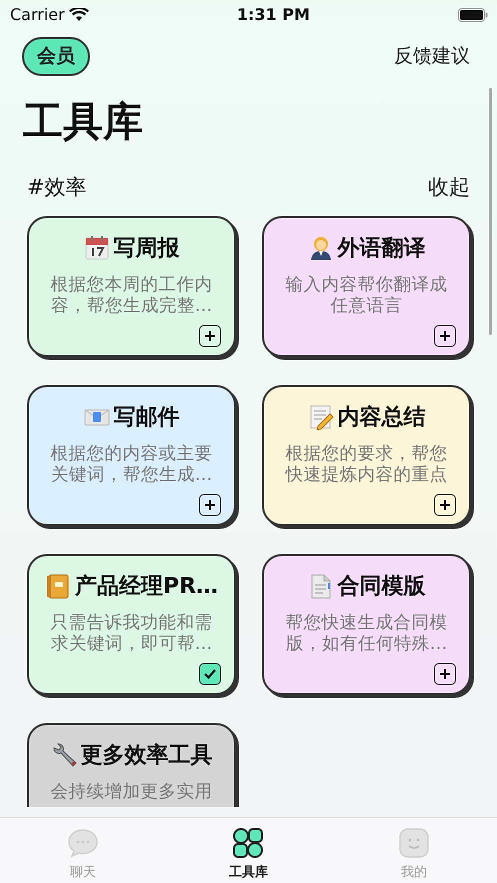 The image size is (497, 883). Describe the element at coordinates (97, 248) in the screenshot. I see `calendar-icon` at that location.